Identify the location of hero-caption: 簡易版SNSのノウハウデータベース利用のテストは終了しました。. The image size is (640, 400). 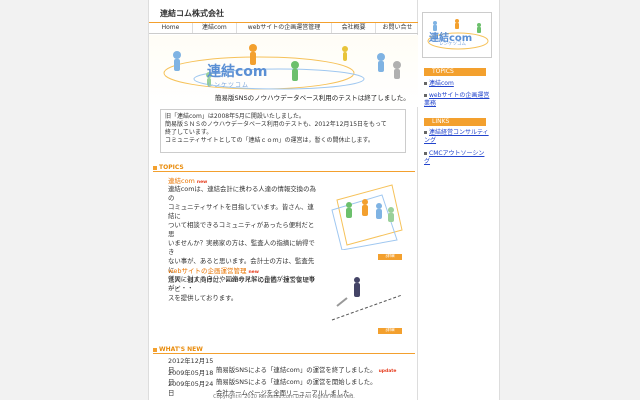
(312, 98).